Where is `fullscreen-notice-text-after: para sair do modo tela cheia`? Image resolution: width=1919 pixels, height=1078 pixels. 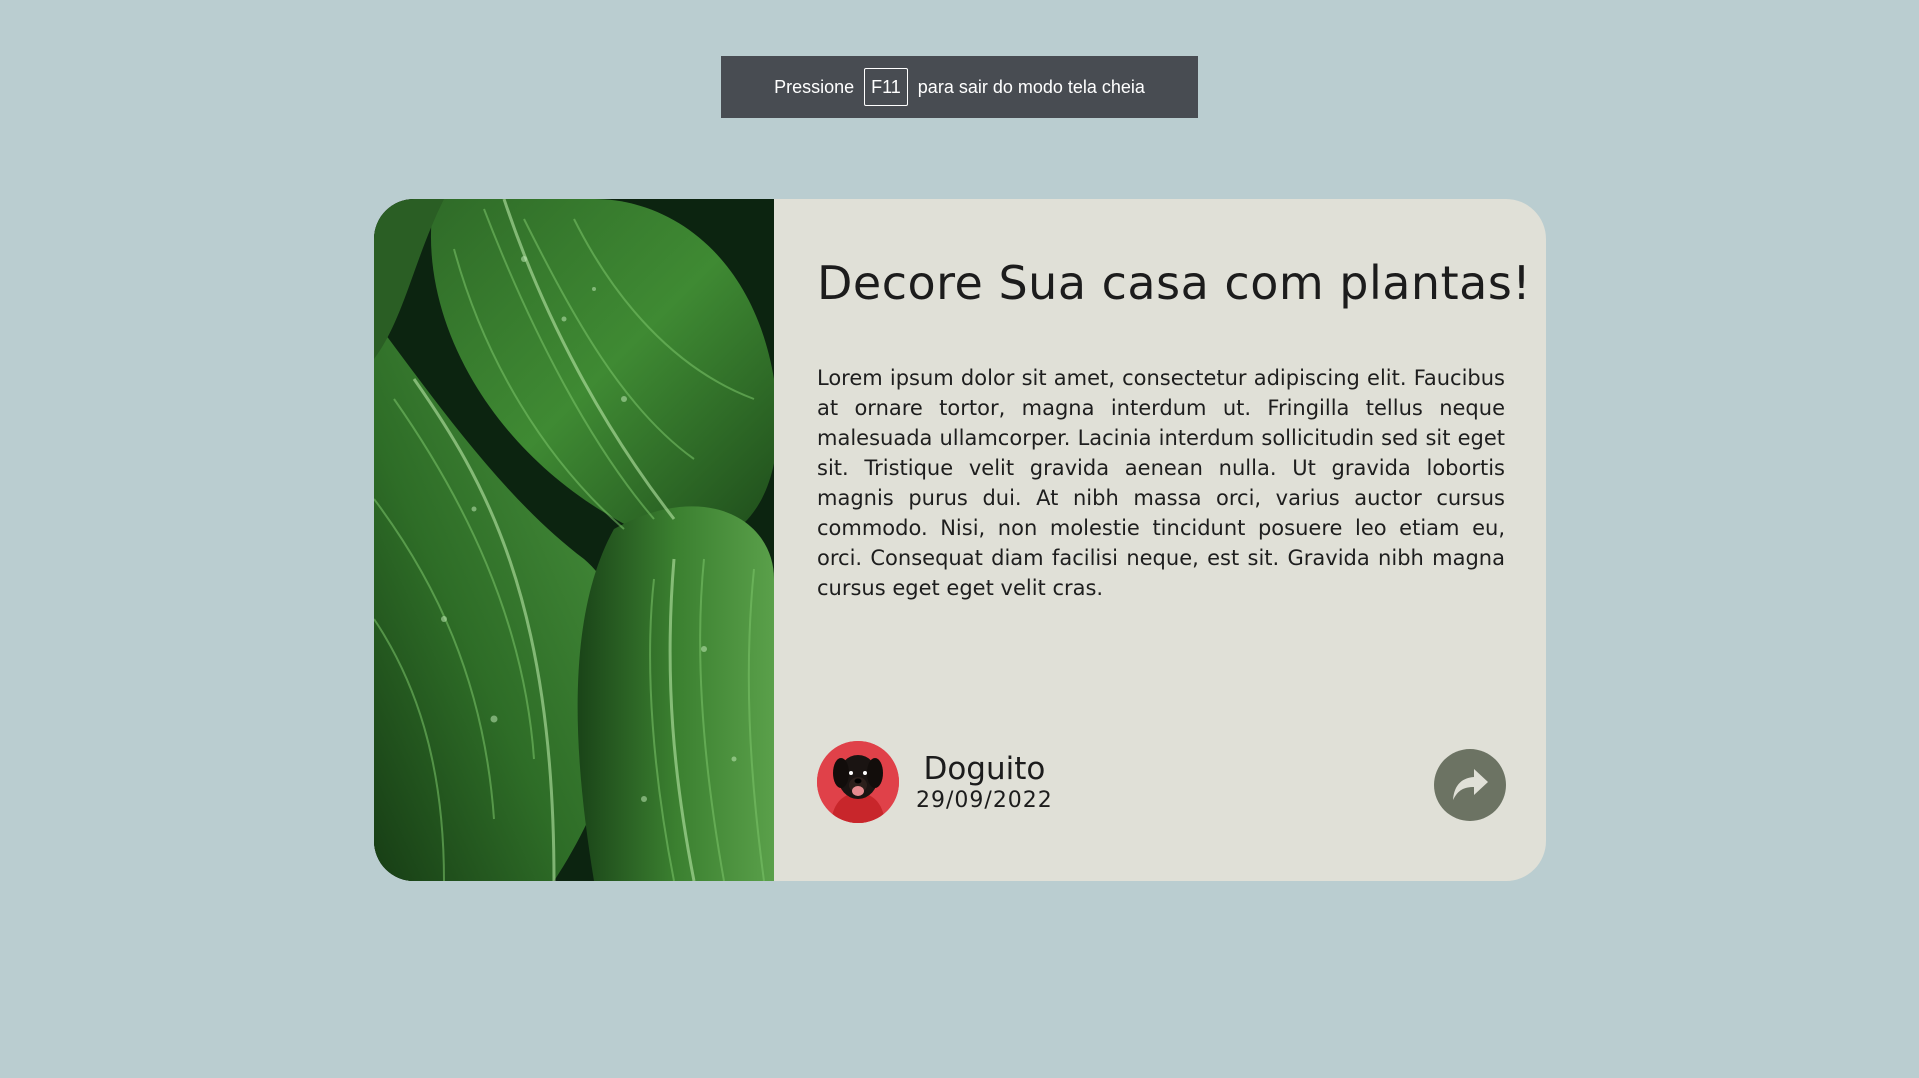 fullscreen-notice-text-after: para sair do modo tela cheia is located at coordinates (1031, 86).